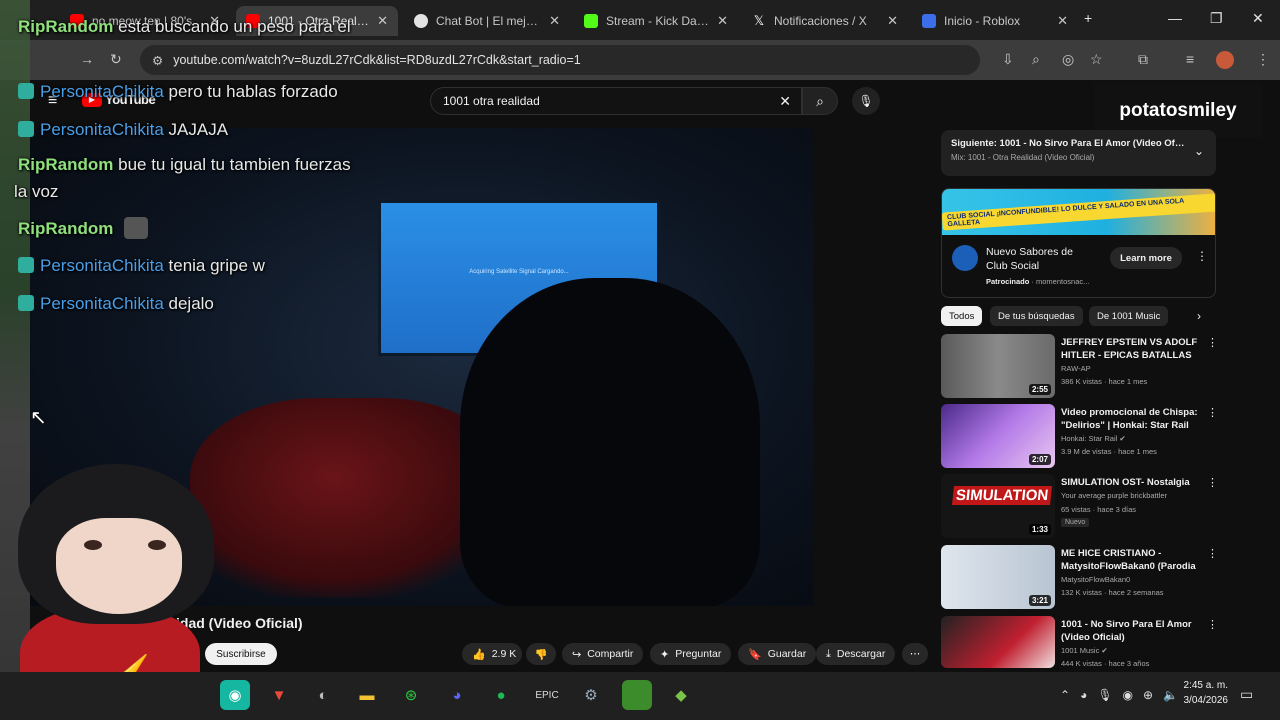 The width and height of the screenshot is (1280, 720). I want to click on notifications-icon: ▭, so click(1246, 694).